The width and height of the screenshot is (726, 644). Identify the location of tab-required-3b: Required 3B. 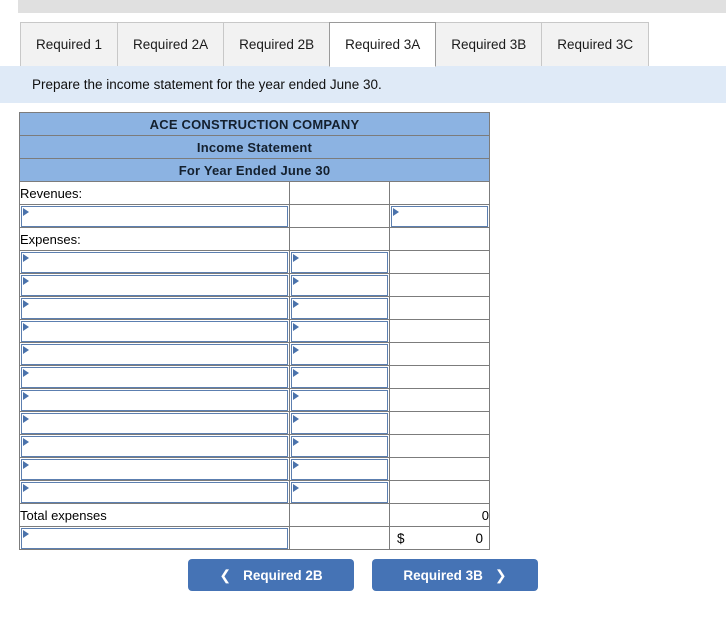
(489, 44).